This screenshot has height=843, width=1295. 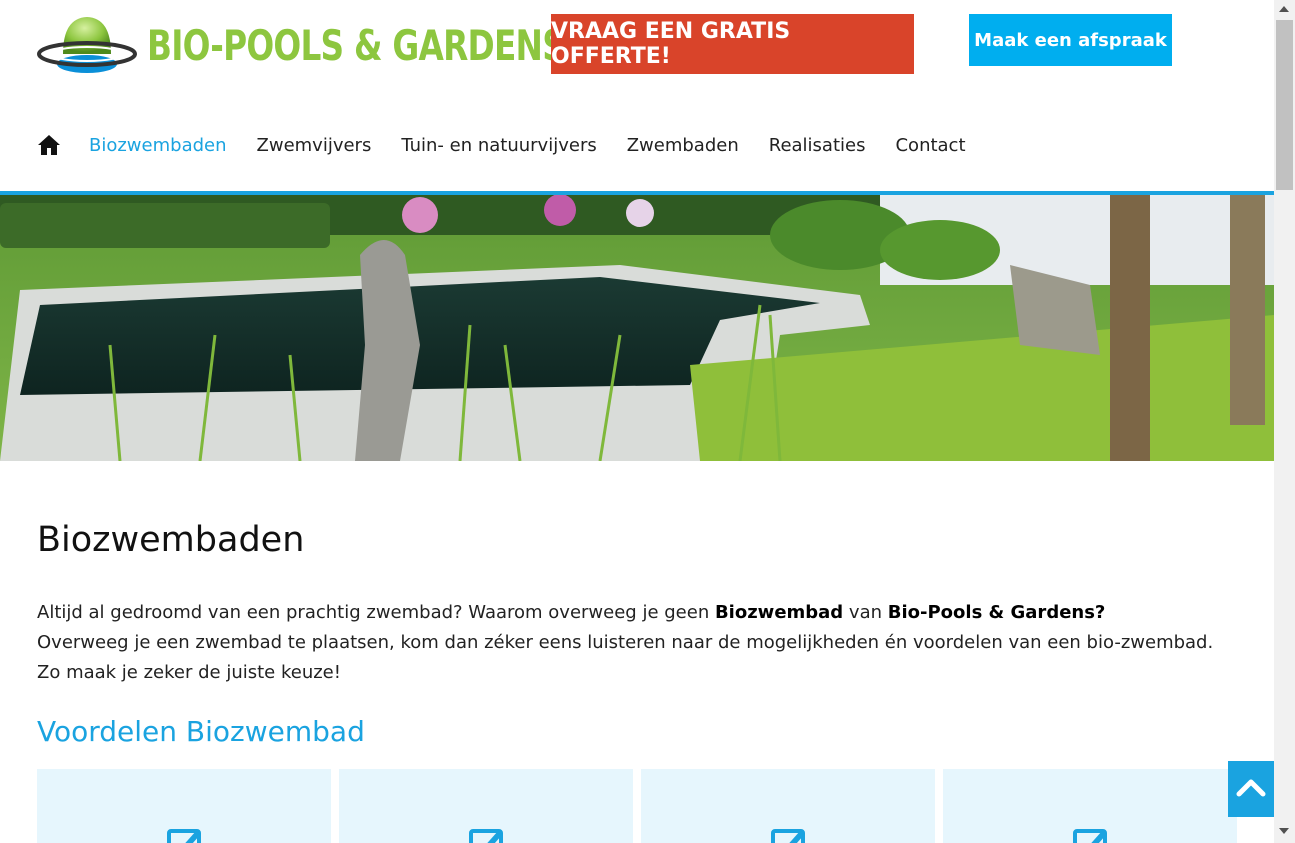 I want to click on scrollbar-thumb, so click(x=1284, y=105).